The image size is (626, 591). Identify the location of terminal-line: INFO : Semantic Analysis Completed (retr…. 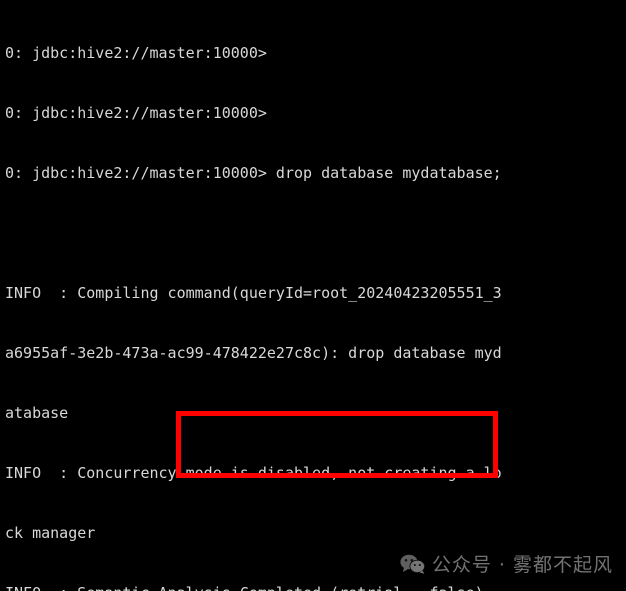
(315, 587).